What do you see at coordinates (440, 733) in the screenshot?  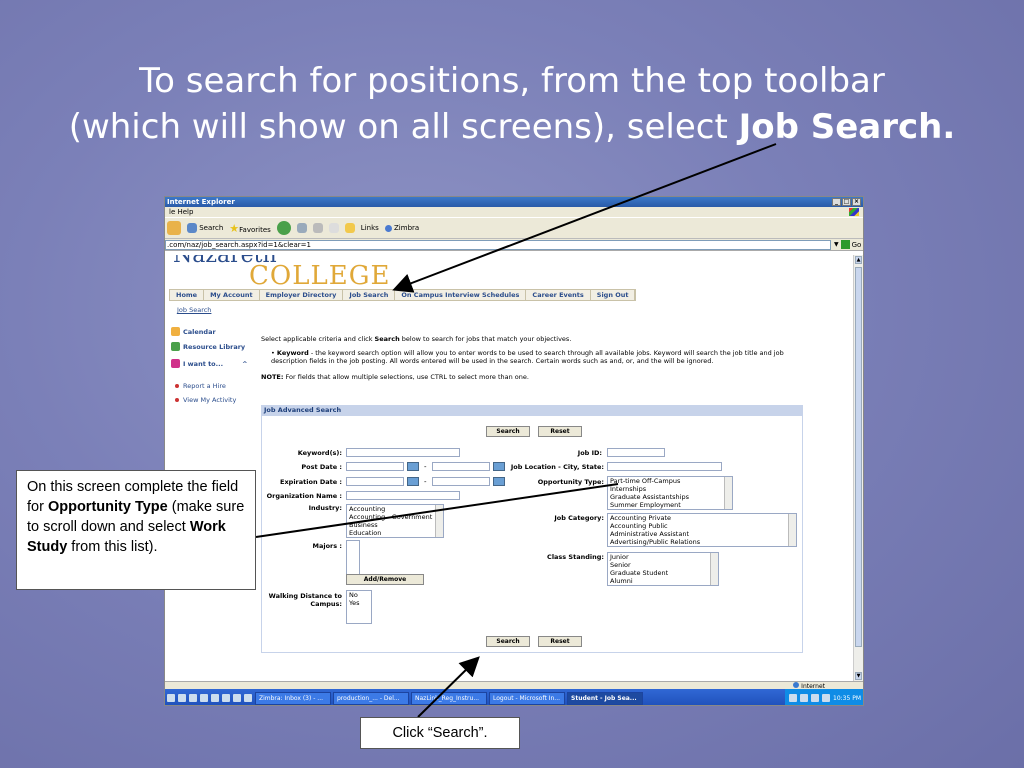 I see `search-callout: Click “Search”.` at bounding box center [440, 733].